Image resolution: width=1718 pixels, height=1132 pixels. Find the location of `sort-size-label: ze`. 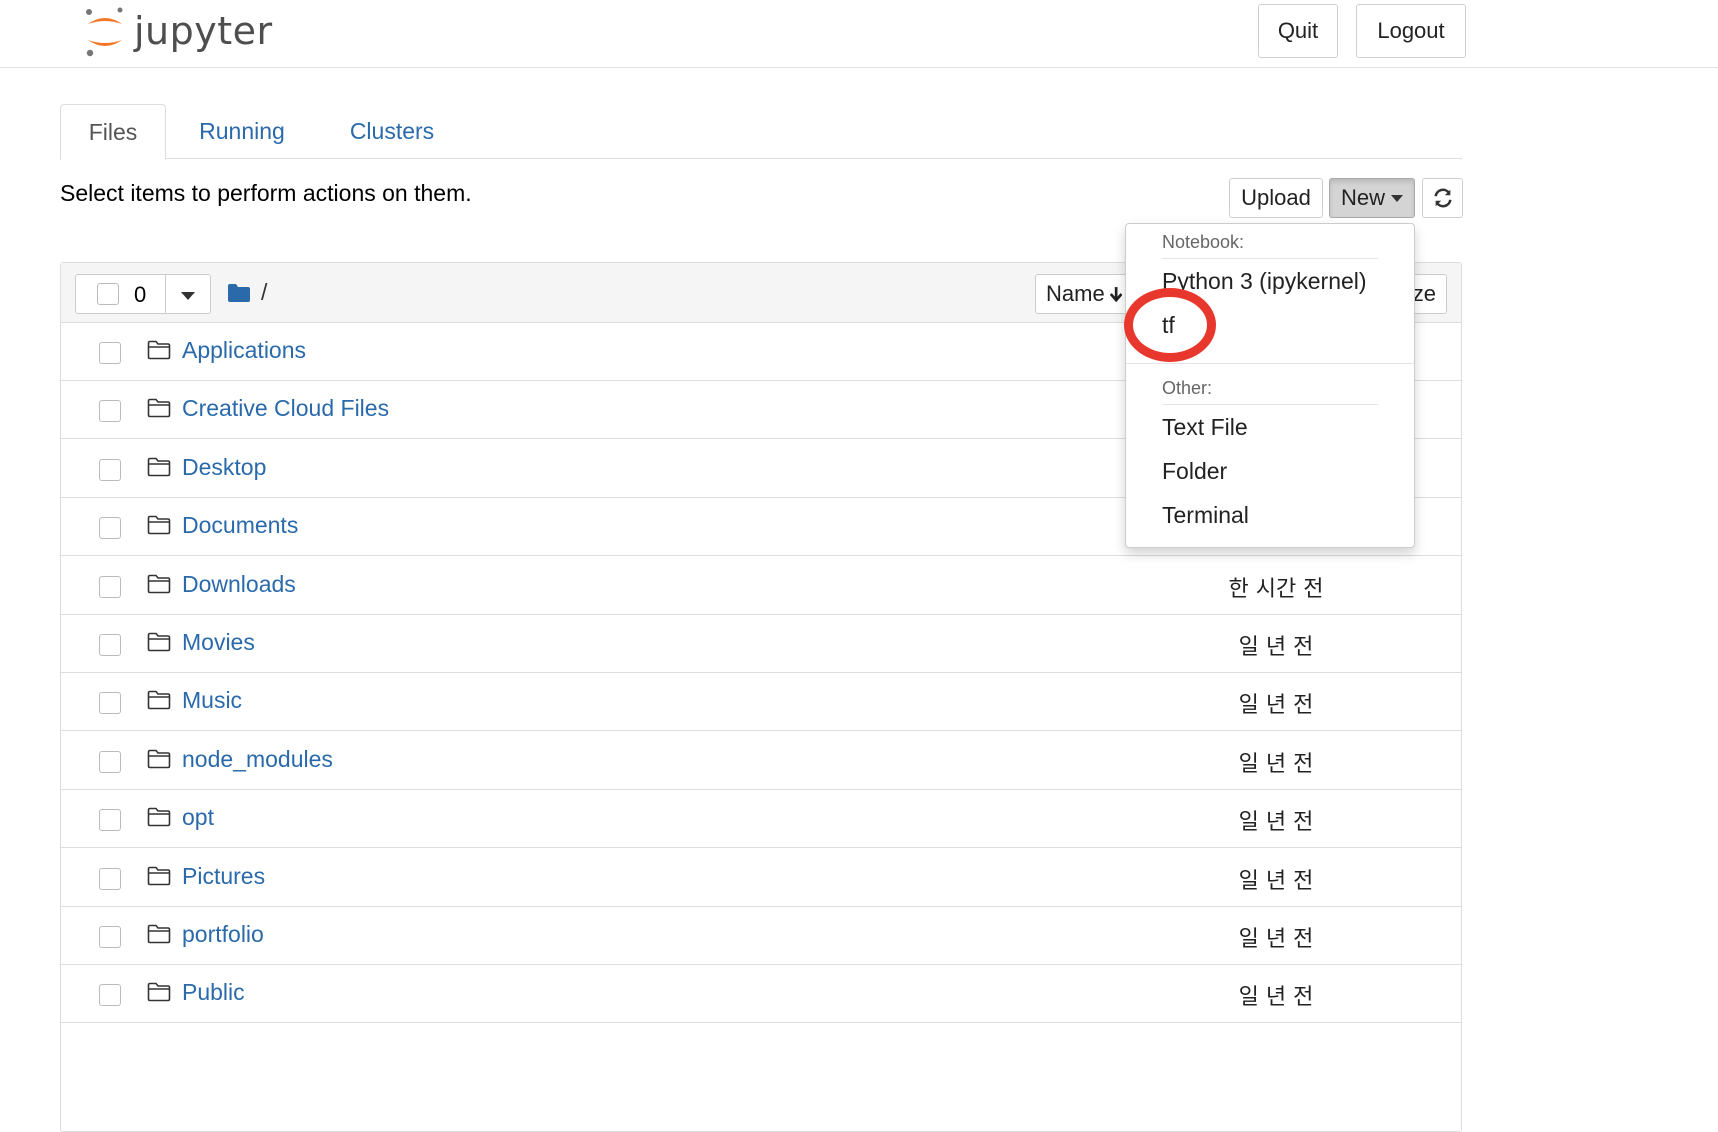

sort-size-label: ze is located at coordinates (1424, 293).